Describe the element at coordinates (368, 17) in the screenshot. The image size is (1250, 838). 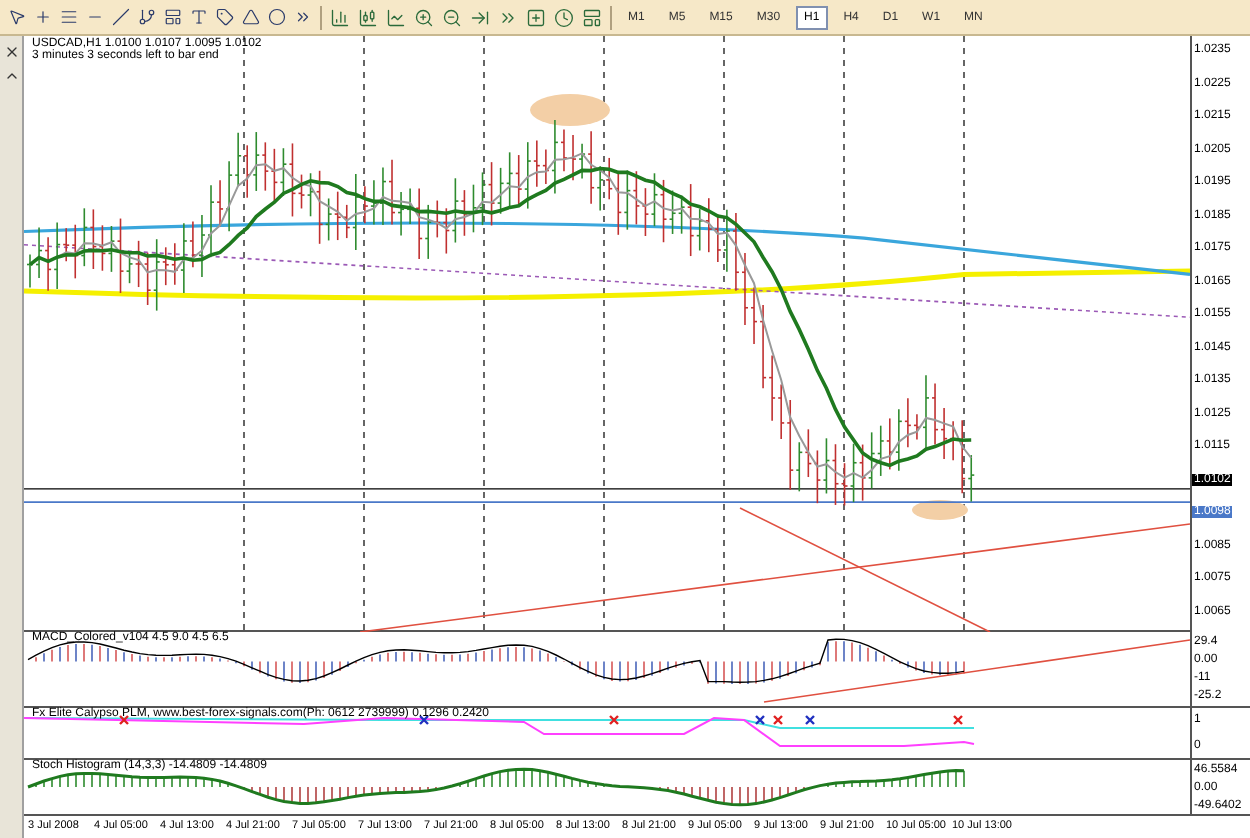
I see `candlestick-icon` at that location.